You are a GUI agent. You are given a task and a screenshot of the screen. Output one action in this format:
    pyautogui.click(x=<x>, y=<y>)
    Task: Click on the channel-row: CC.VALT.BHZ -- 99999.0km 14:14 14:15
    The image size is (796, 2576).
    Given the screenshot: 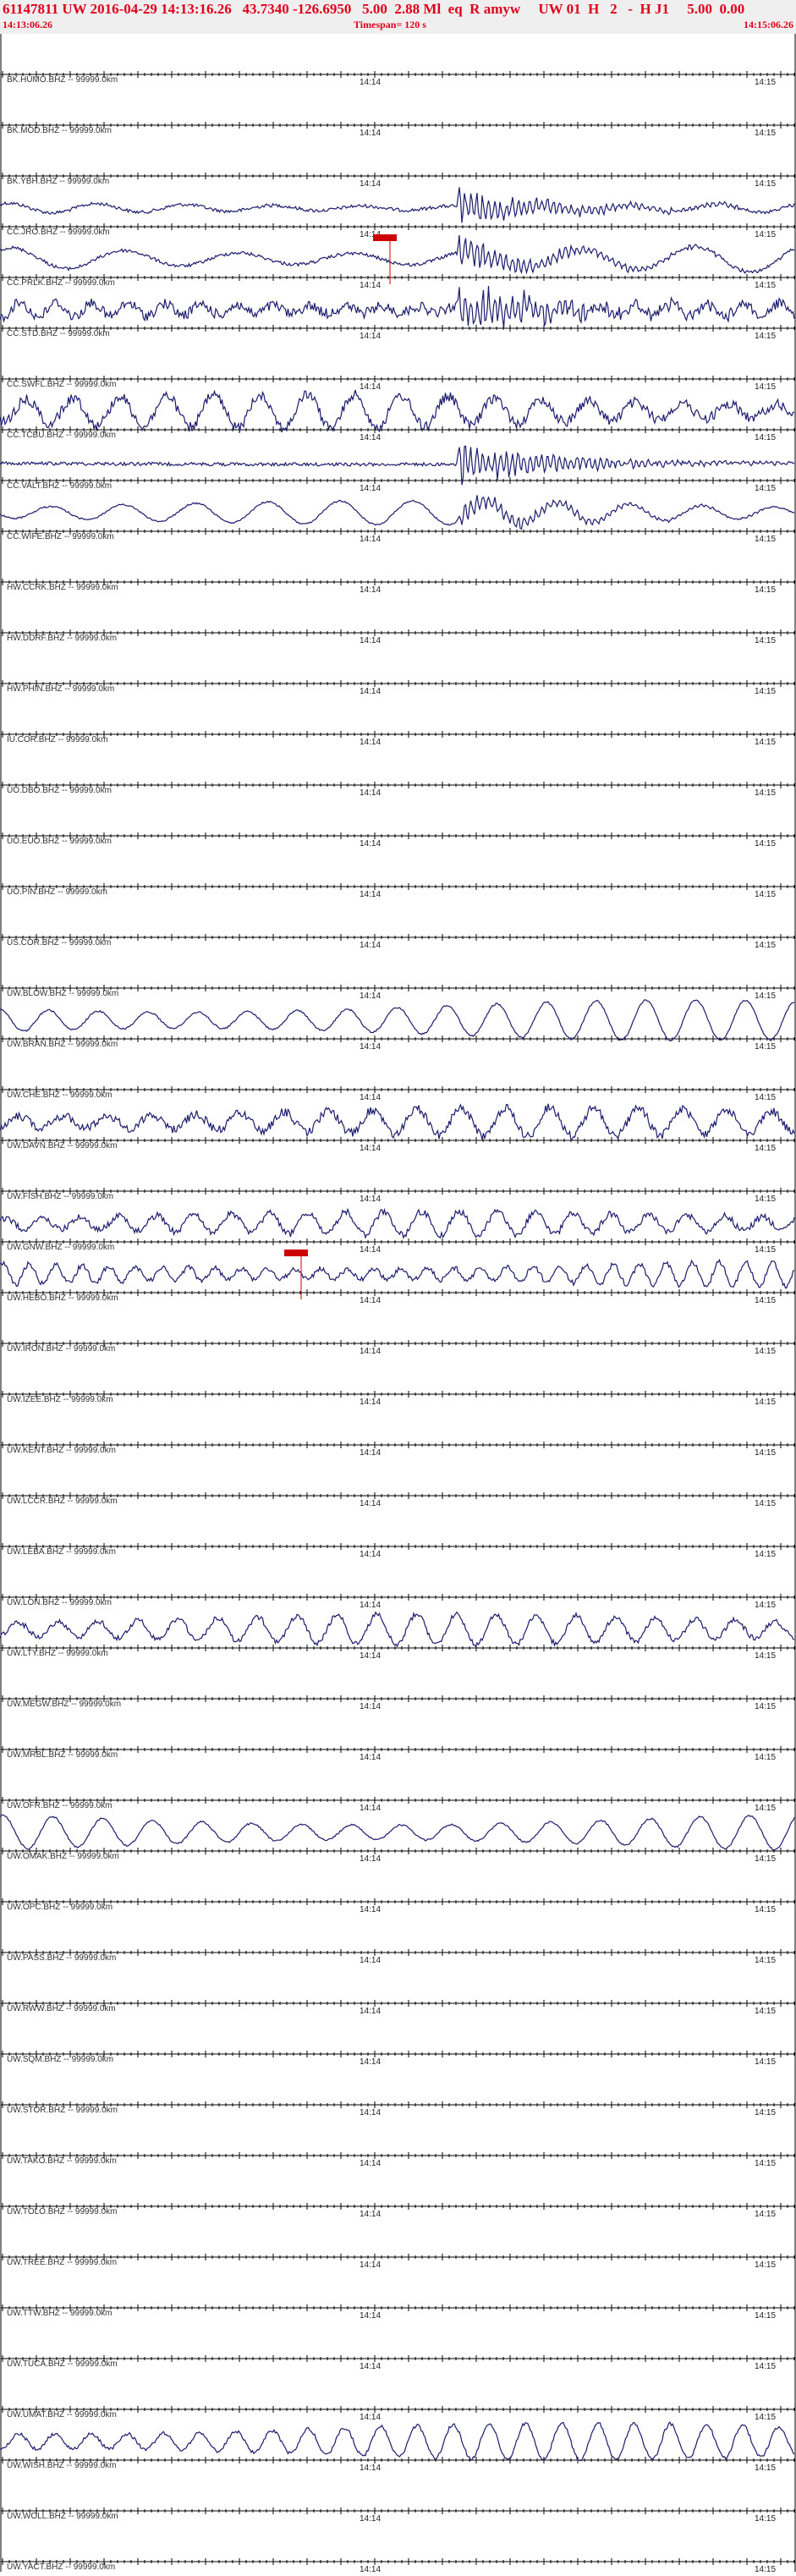 What is the action you would take?
    pyautogui.click(x=398, y=466)
    